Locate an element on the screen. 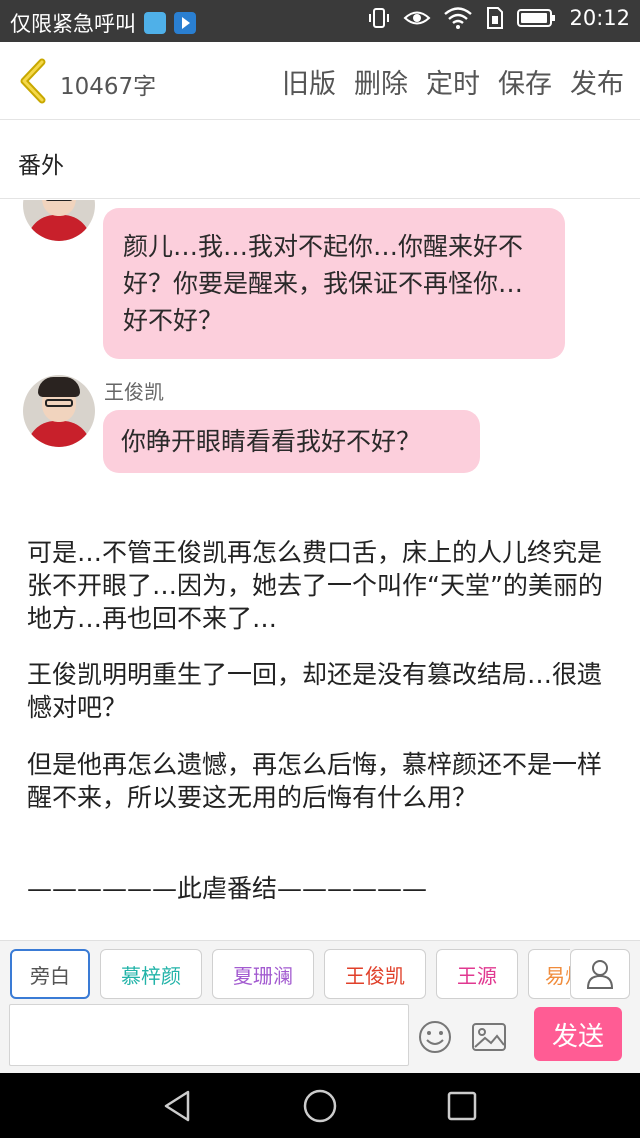 This screenshot has height=1138, width=640. triangle-back-icon is located at coordinates (177, 1106).